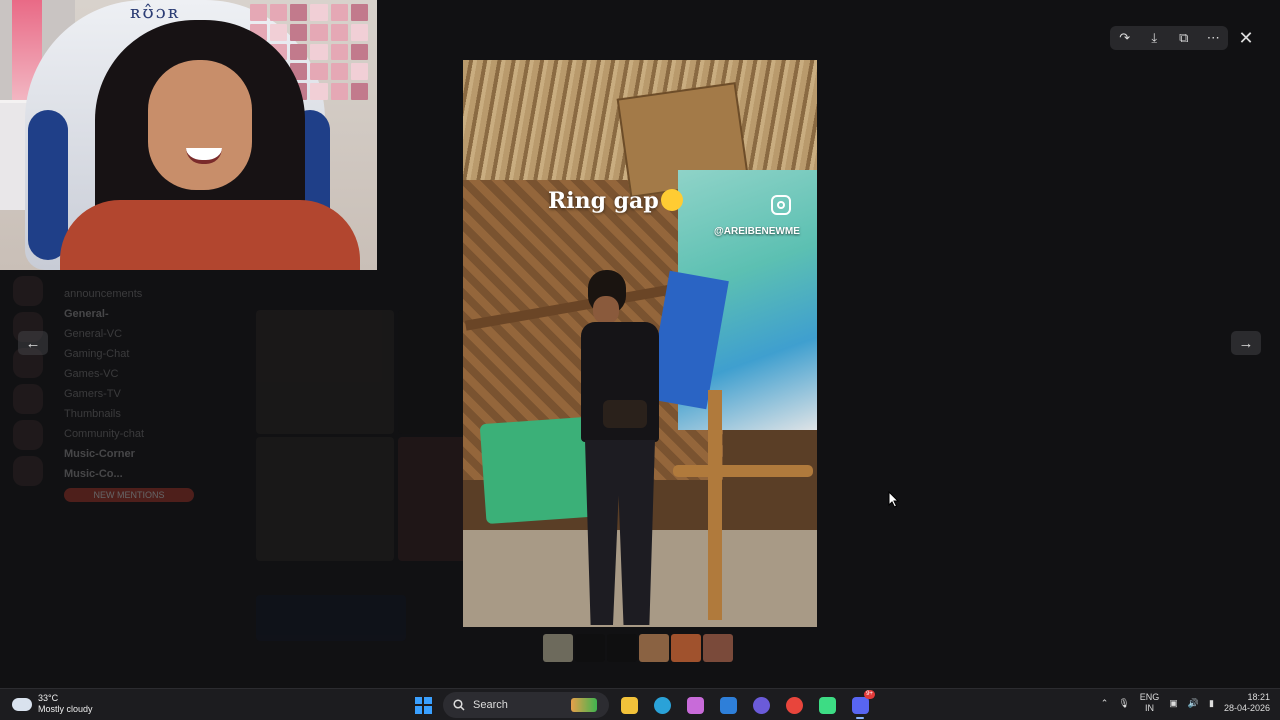 Image resolution: width=1280 pixels, height=720 pixels. Describe the element at coordinates (1149, 697) in the screenshot. I see `language-line1: ENG` at that location.